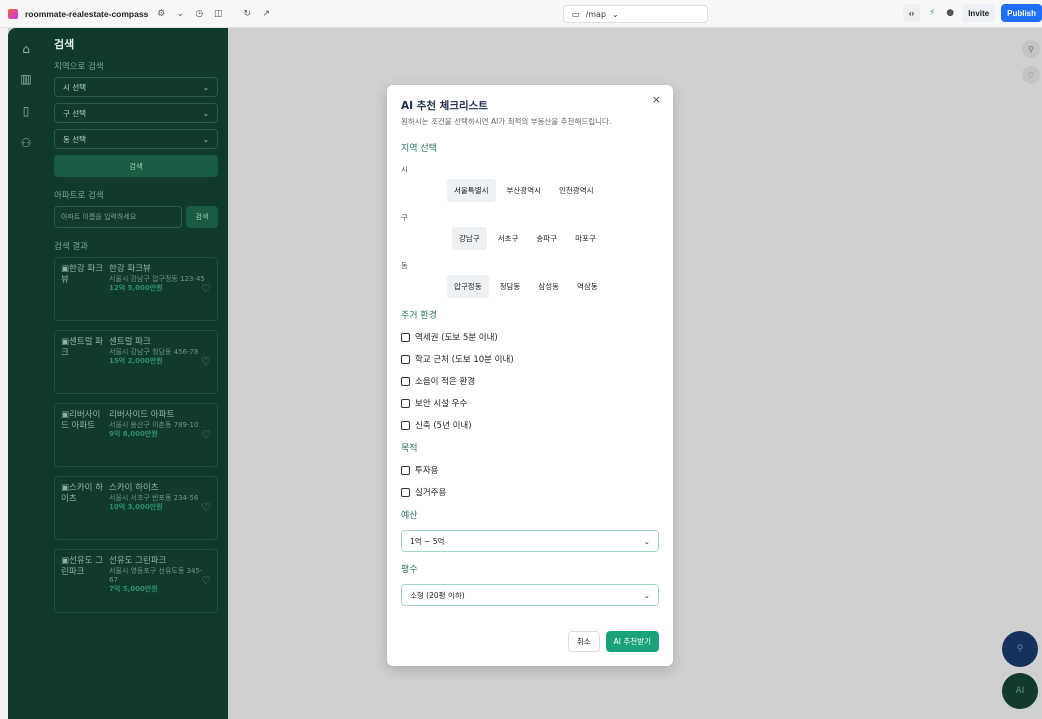 The image size is (1042, 719). What do you see at coordinates (548, 286) in the screenshot?
I see `dong-option: 삼성동` at bounding box center [548, 286].